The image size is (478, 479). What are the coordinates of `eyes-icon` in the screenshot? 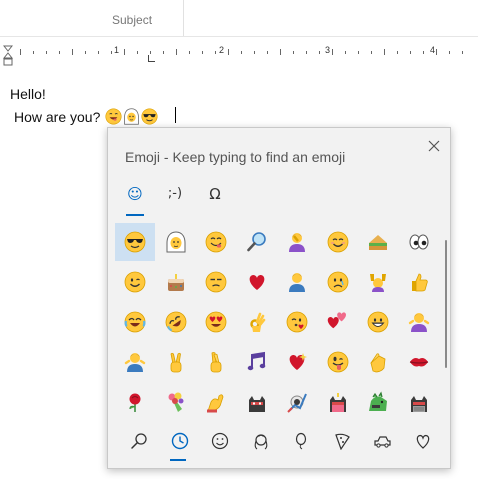 It's located at (418, 242).